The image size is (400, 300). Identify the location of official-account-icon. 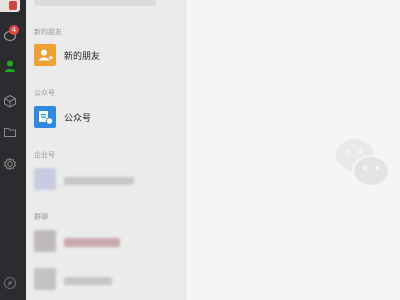
(45, 117).